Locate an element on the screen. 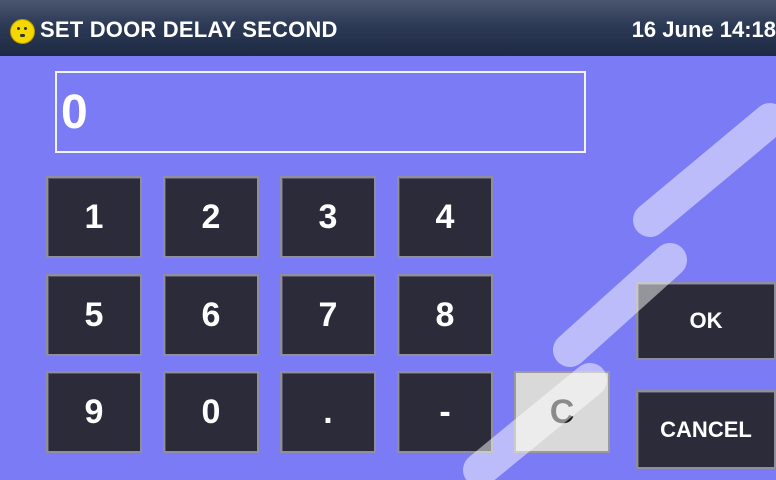 The image size is (776, 480). clear-button: C is located at coordinates (562, 412).